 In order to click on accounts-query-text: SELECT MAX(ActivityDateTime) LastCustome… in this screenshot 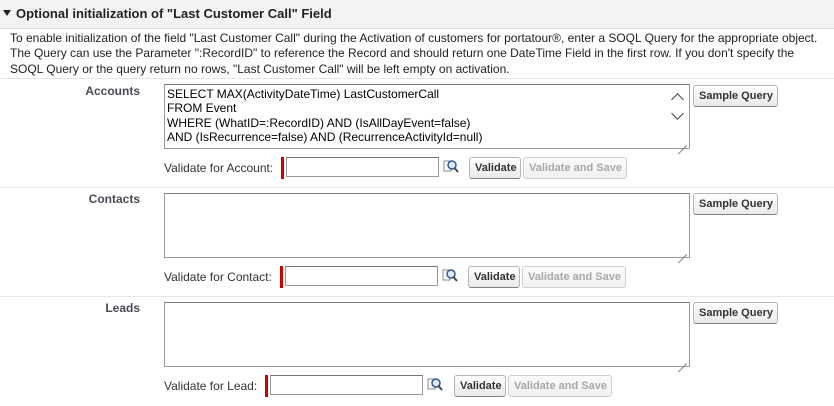, I will do `click(325, 115)`.